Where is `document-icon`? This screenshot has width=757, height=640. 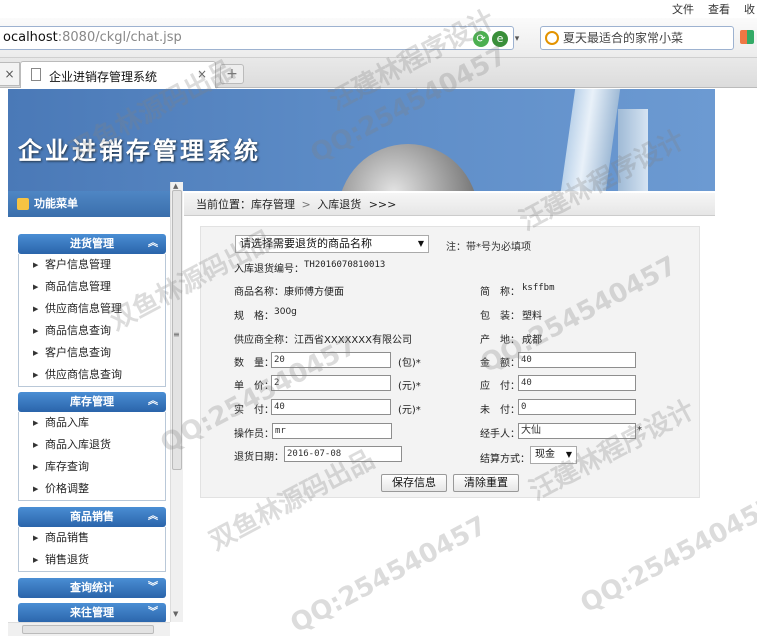
document-icon is located at coordinates (36, 74).